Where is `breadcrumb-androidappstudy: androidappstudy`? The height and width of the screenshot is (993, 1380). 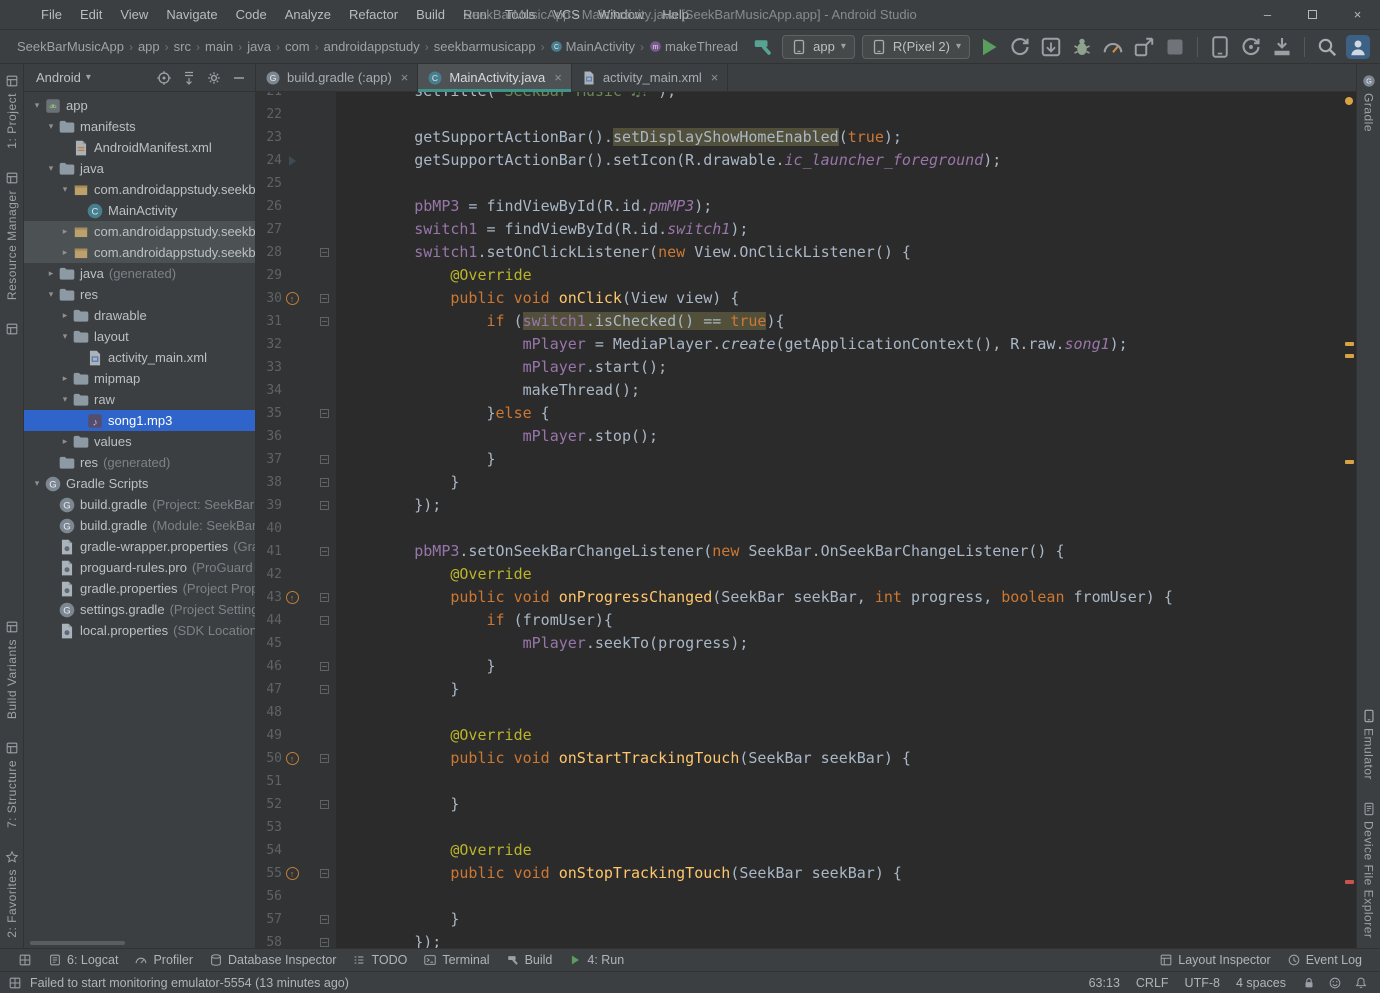 breadcrumb-androidappstudy: androidappstudy is located at coordinates (372, 46).